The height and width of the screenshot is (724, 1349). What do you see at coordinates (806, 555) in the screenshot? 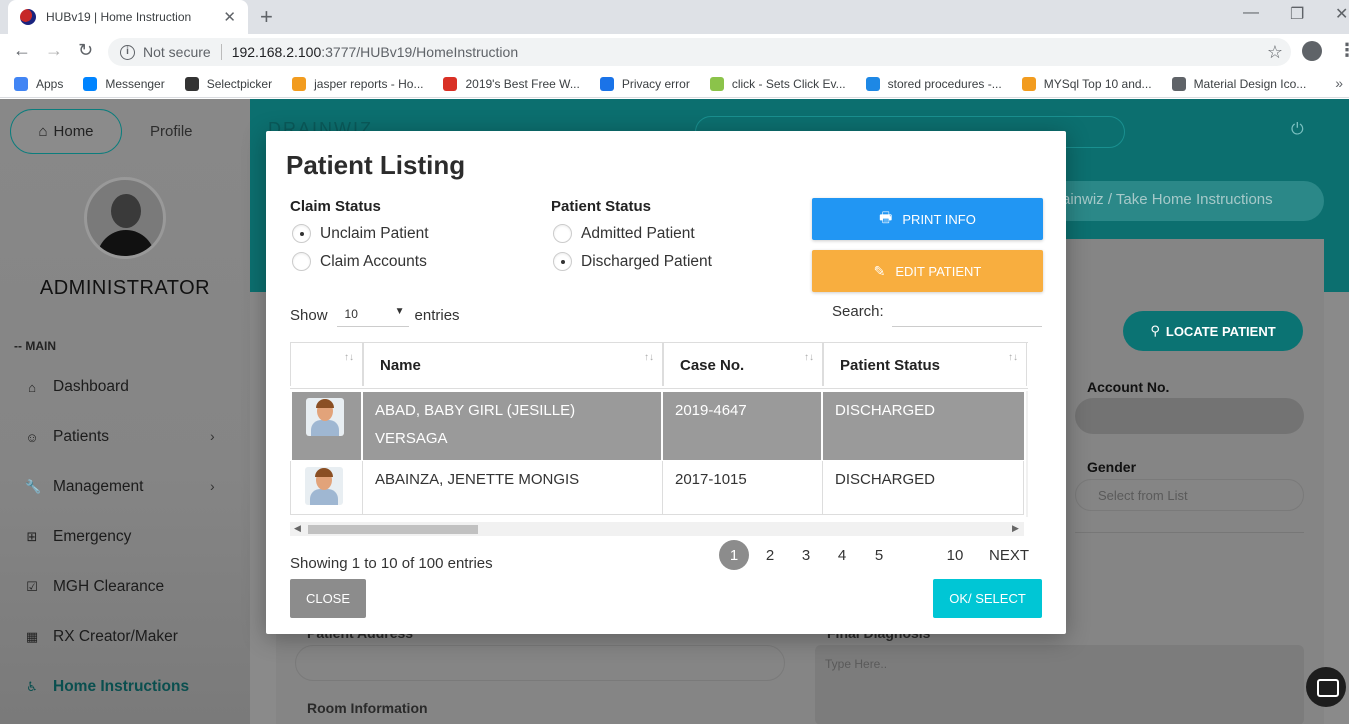
I see `page-button-3: 3` at bounding box center [806, 555].